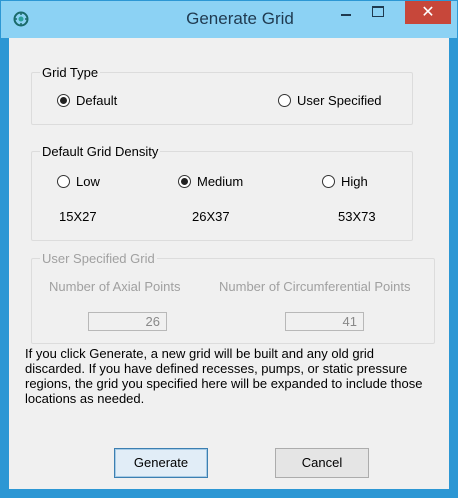  Describe the element at coordinates (315, 286) in the screenshot. I see `circumferential-points-label: Number of Circumferential Points` at that location.